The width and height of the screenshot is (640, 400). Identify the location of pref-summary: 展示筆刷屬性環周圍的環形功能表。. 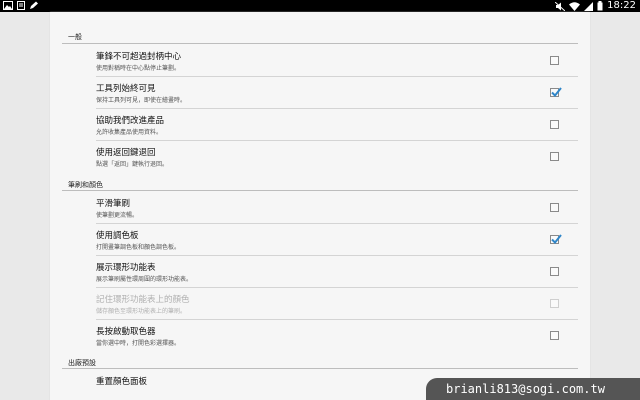
(144, 279).